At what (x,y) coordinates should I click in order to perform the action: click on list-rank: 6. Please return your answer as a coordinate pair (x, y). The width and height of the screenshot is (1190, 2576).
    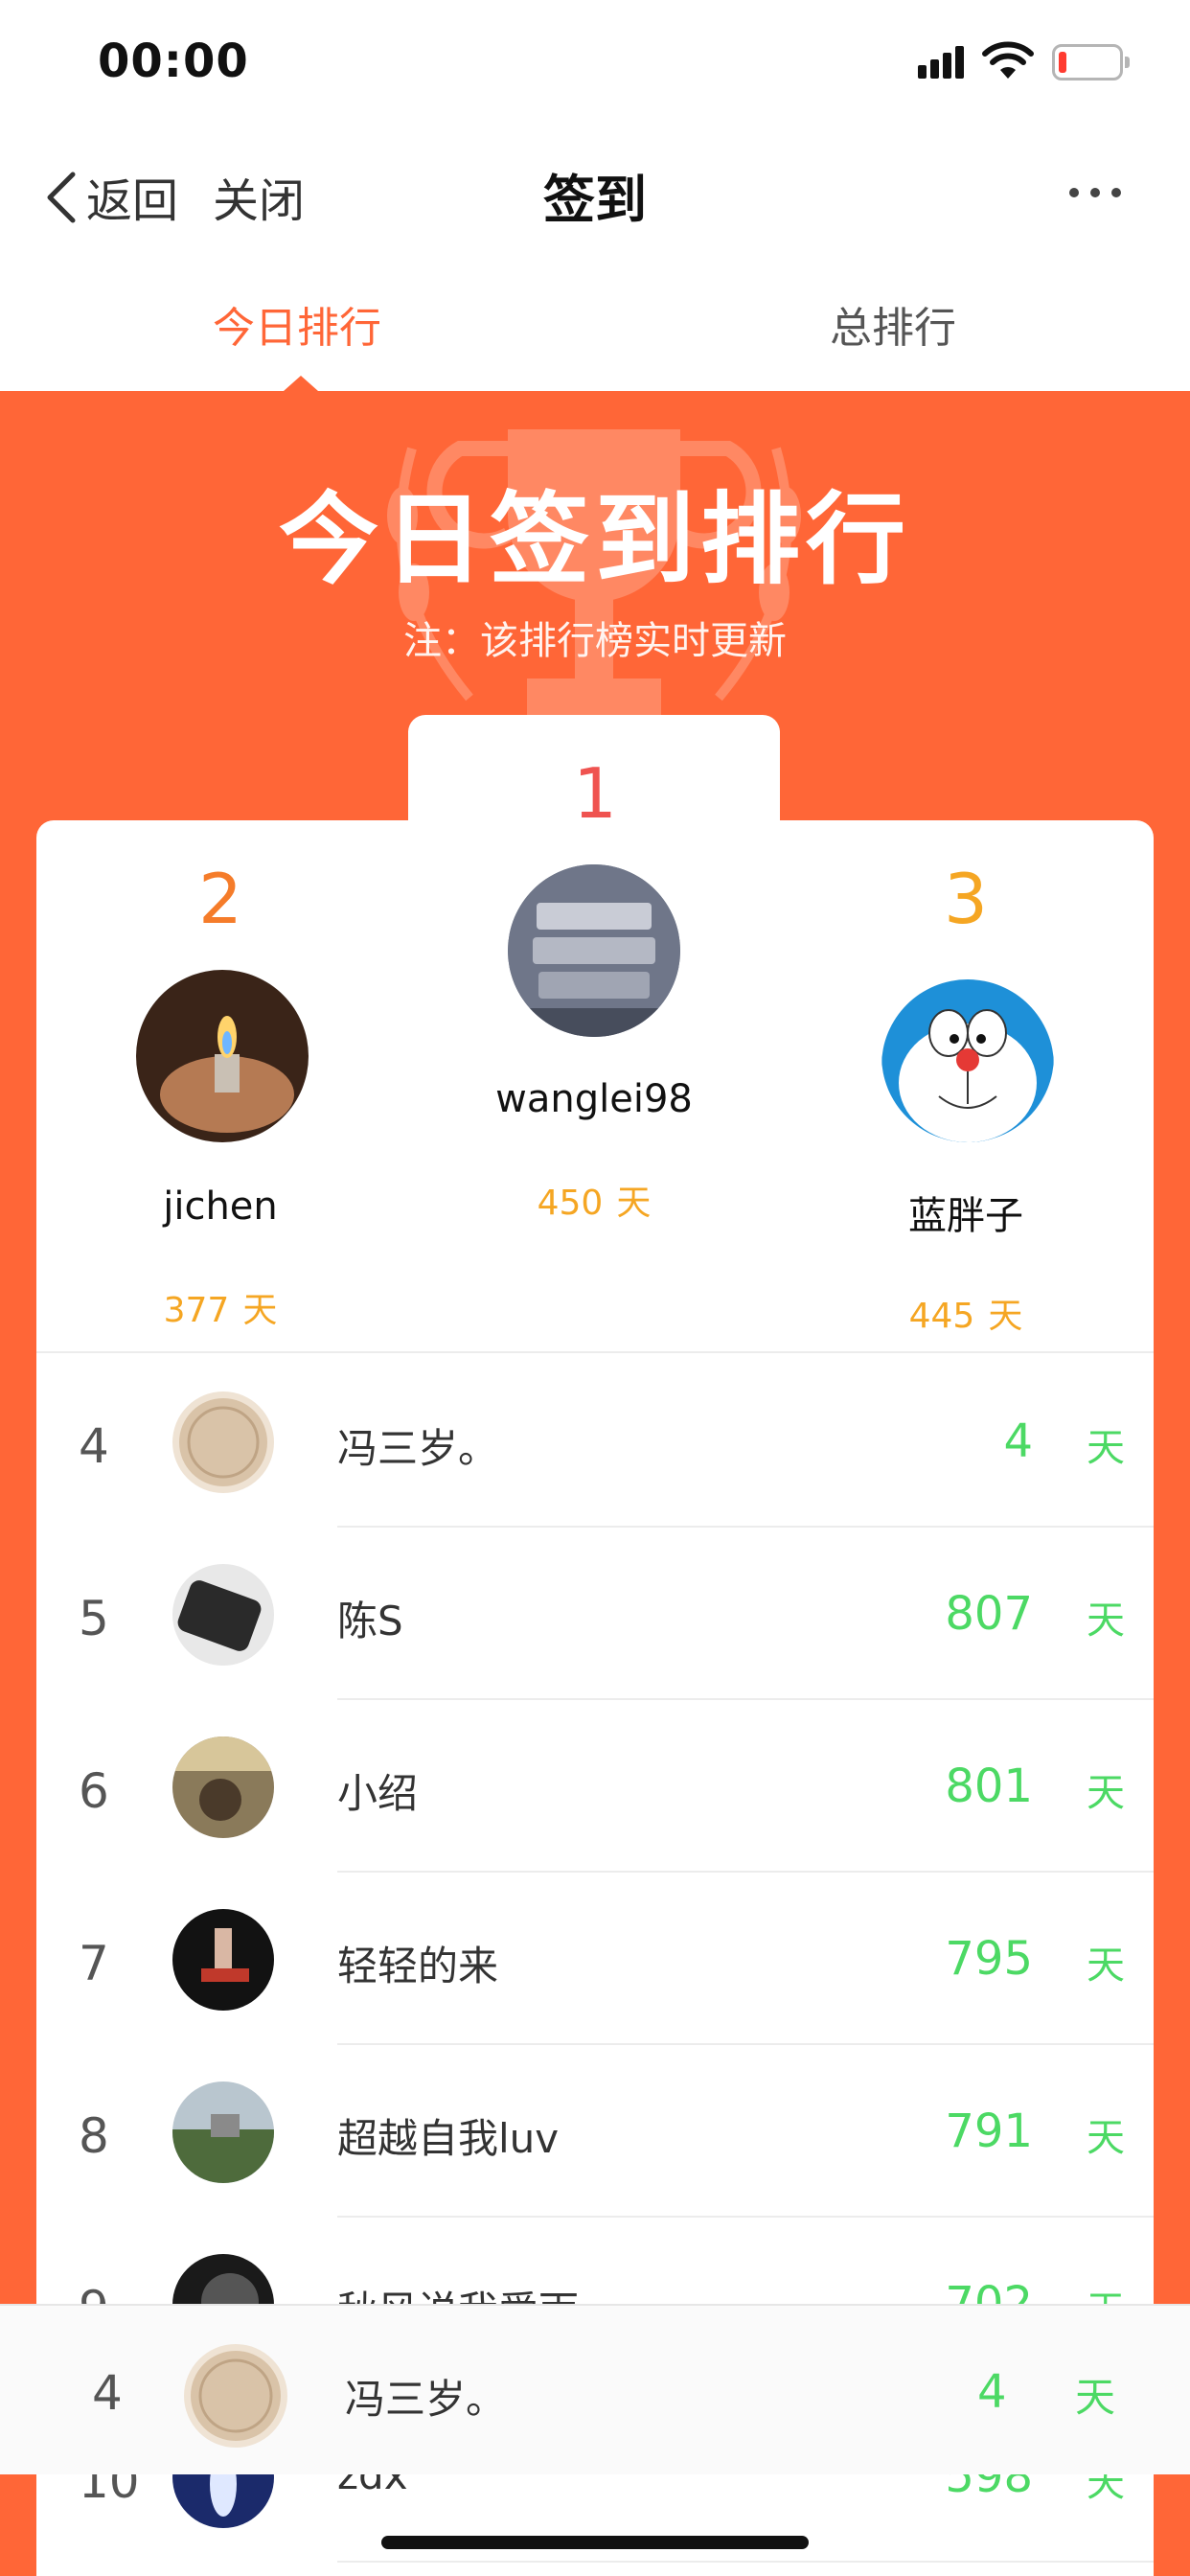
    Looking at the image, I should click on (94, 1791).